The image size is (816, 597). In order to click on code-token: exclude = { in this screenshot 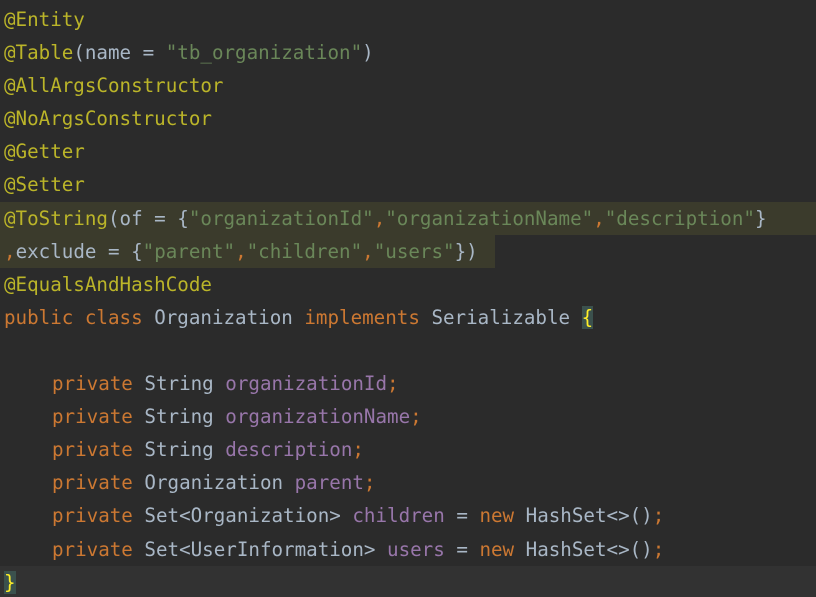, I will do `click(79, 251)`.